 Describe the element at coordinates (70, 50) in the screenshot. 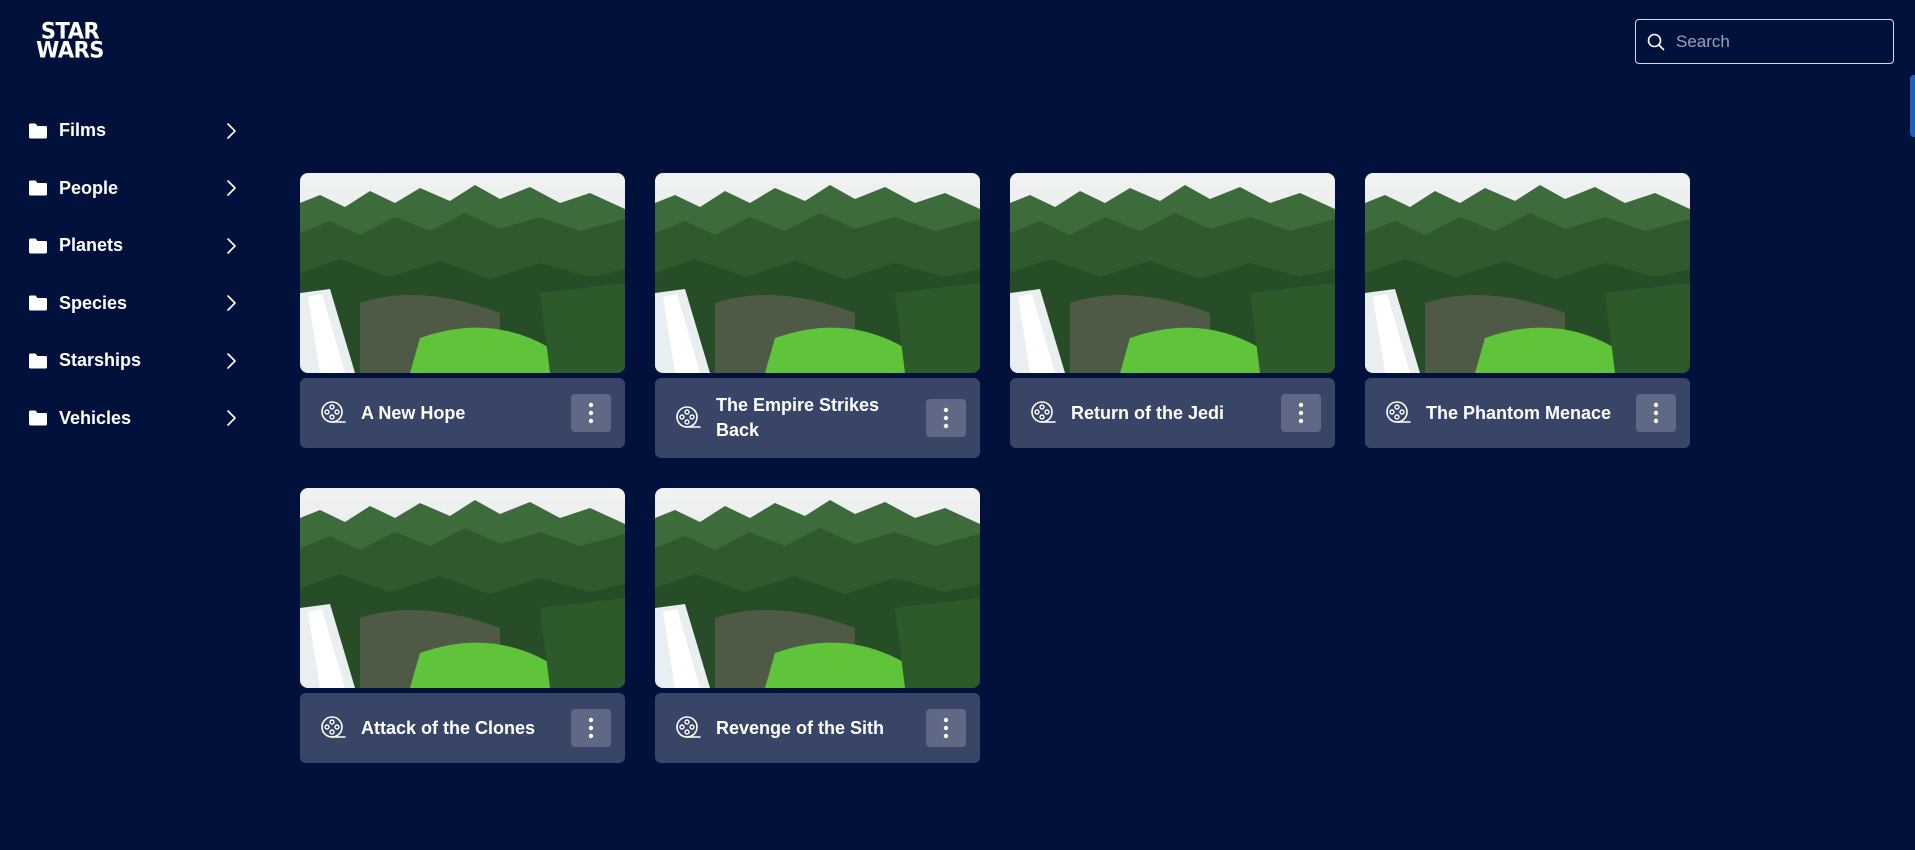

I see `logo-line-2: WARS` at that location.